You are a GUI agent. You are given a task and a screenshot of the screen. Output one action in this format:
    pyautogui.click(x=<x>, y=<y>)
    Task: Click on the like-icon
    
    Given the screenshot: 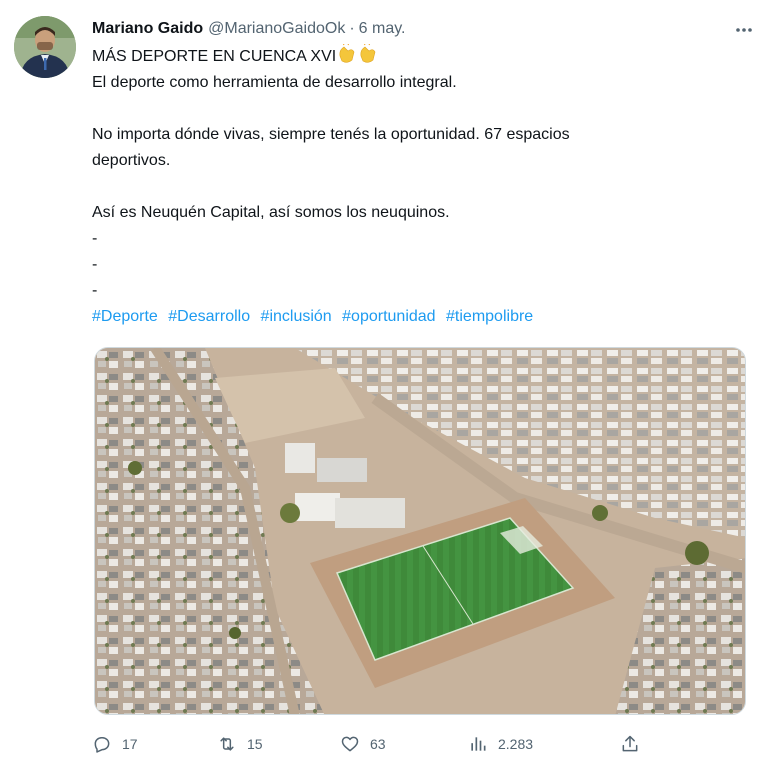 What is the action you would take?
    pyautogui.click(x=350, y=744)
    